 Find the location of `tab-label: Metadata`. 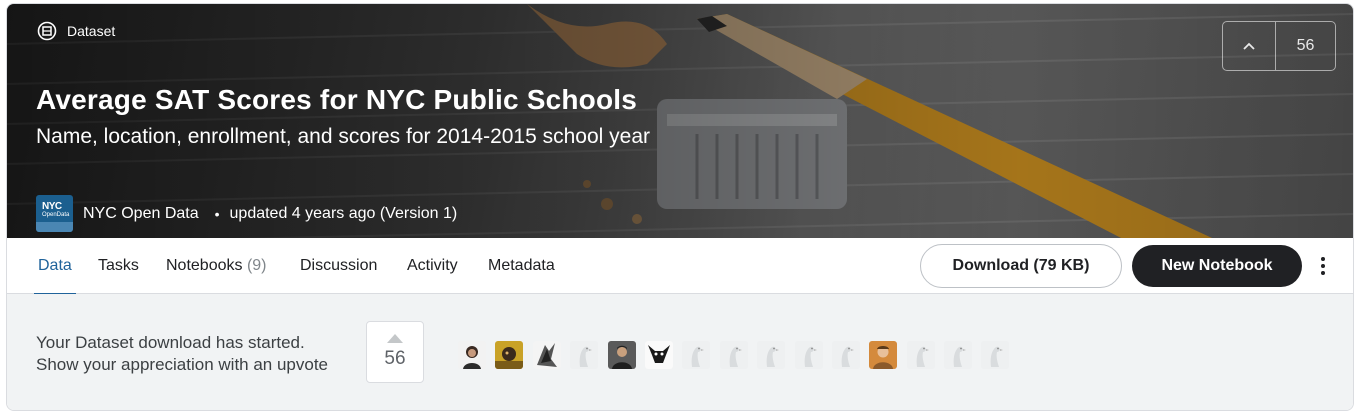

tab-label: Metadata is located at coordinates (521, 265).